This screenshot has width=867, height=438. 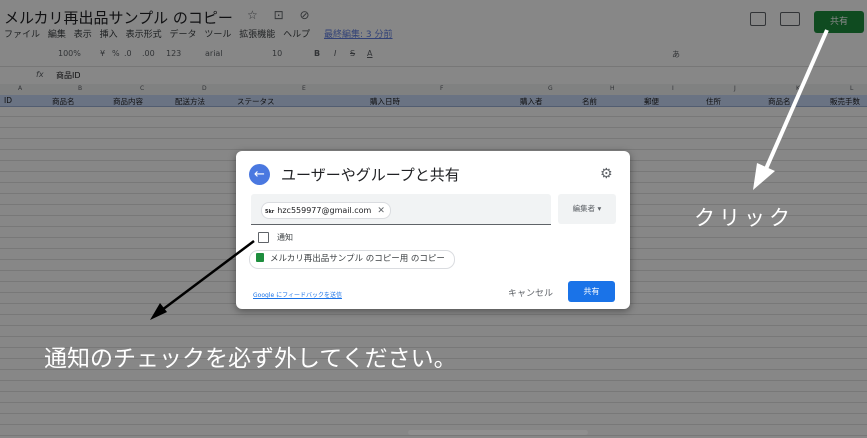 What do you see at coordinates (250, 359) in the screenshot?
I see `instruction-annotation: 通知のチェックを必ず外してください。` at bounding box center [250, 359].